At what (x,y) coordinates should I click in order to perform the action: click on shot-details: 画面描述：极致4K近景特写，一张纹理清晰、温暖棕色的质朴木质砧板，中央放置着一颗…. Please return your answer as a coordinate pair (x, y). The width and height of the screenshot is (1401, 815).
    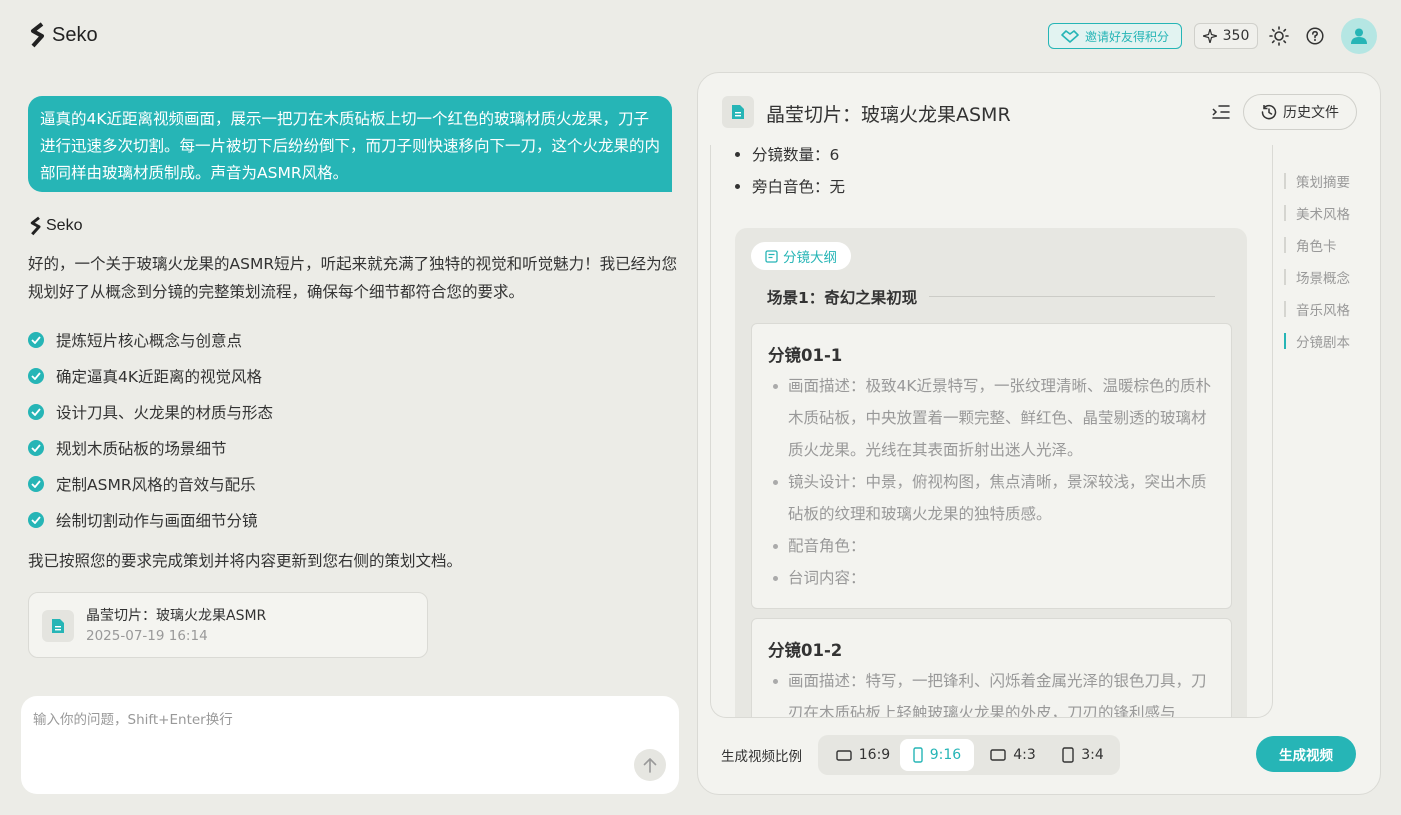
    Looking at the image, I should click on (995, 482).